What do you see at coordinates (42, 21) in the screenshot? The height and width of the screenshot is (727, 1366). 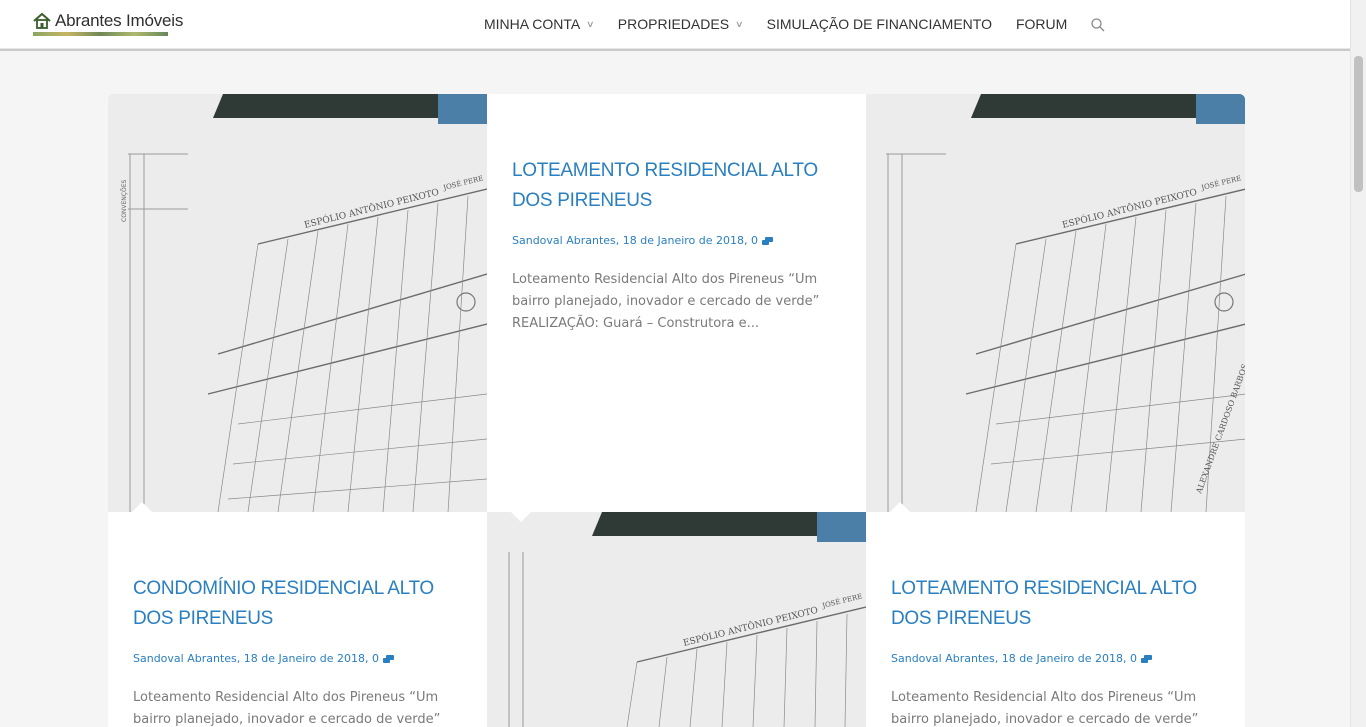 I see `house-icon` at bounding box center [42, 21].